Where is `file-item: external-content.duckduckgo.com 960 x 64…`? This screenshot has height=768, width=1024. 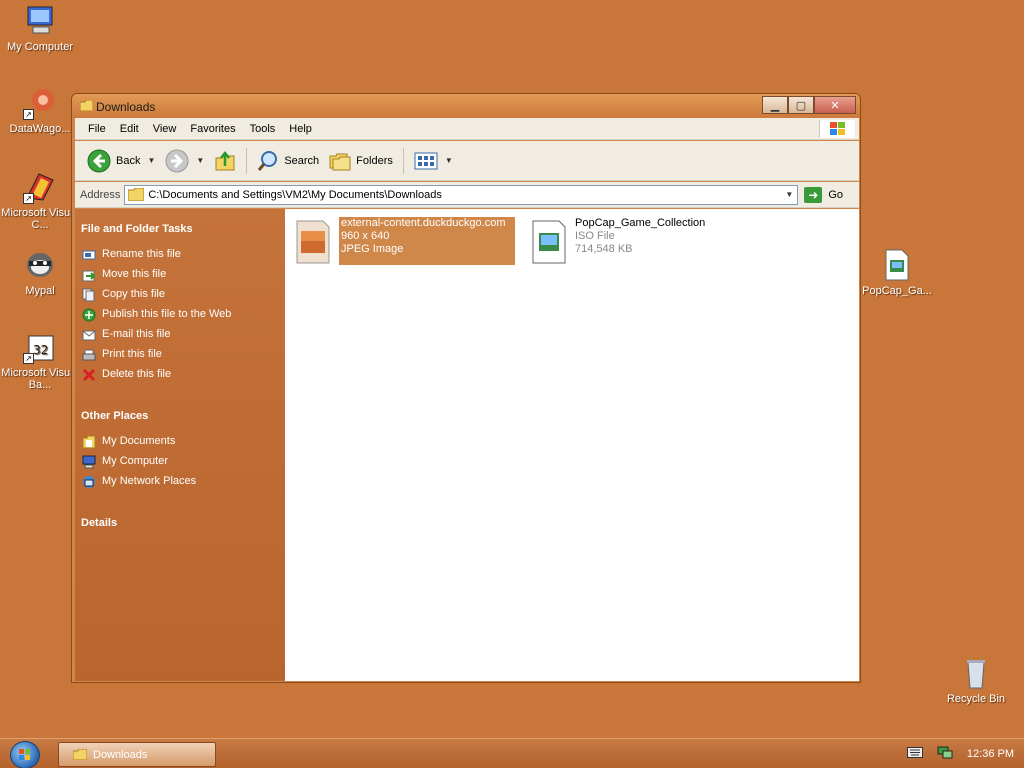 file-item: external-content.duckduckgo.com 960 x 64… is located at coordinates (405, 241).